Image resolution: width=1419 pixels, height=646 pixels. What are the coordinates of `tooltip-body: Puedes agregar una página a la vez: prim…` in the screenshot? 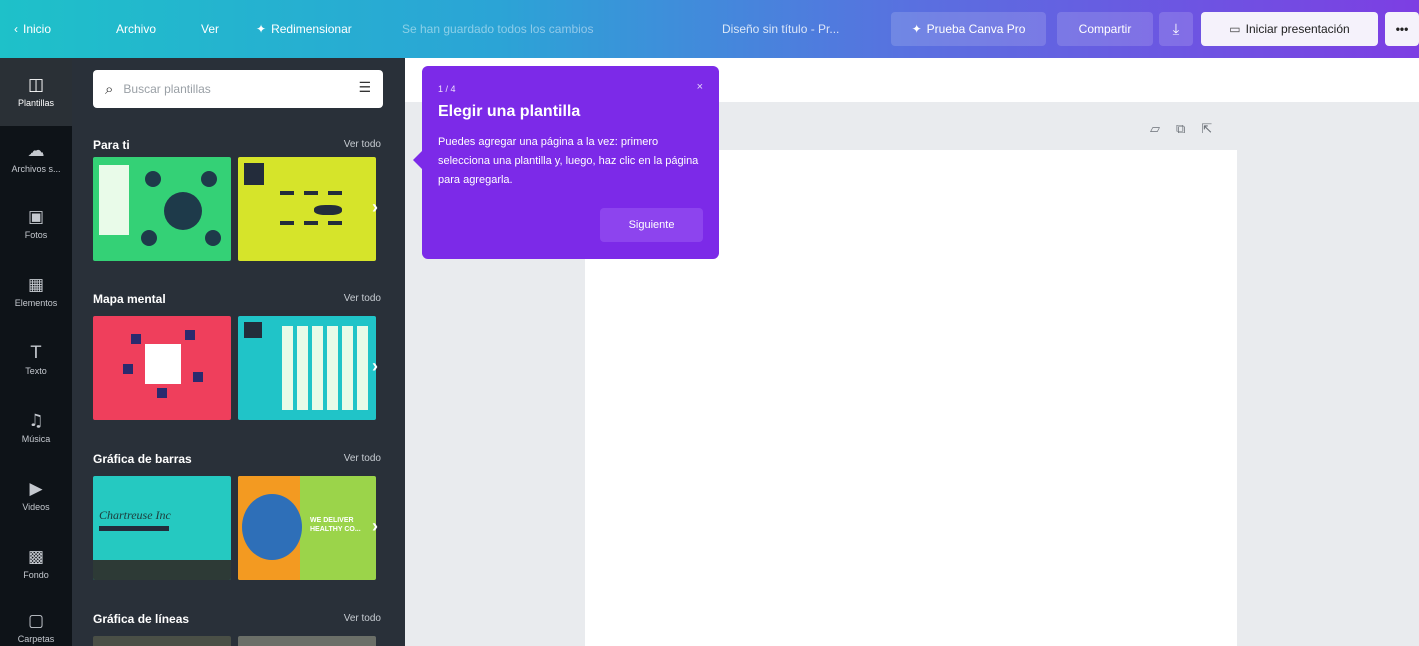 It's located at (568, 161).